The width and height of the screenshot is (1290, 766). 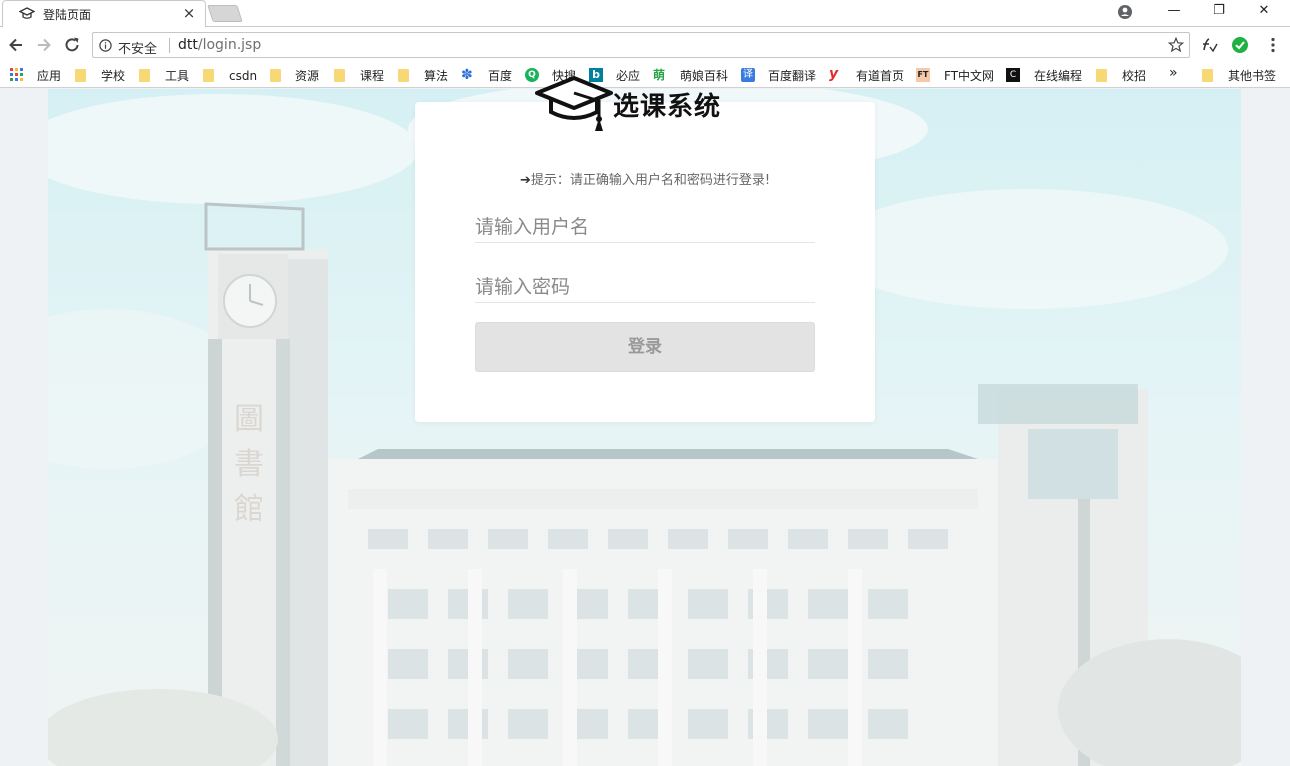 What do you see at coordinates (645, 262) in the screenshot?
I see `login-card` at bounding box center [645, 262].